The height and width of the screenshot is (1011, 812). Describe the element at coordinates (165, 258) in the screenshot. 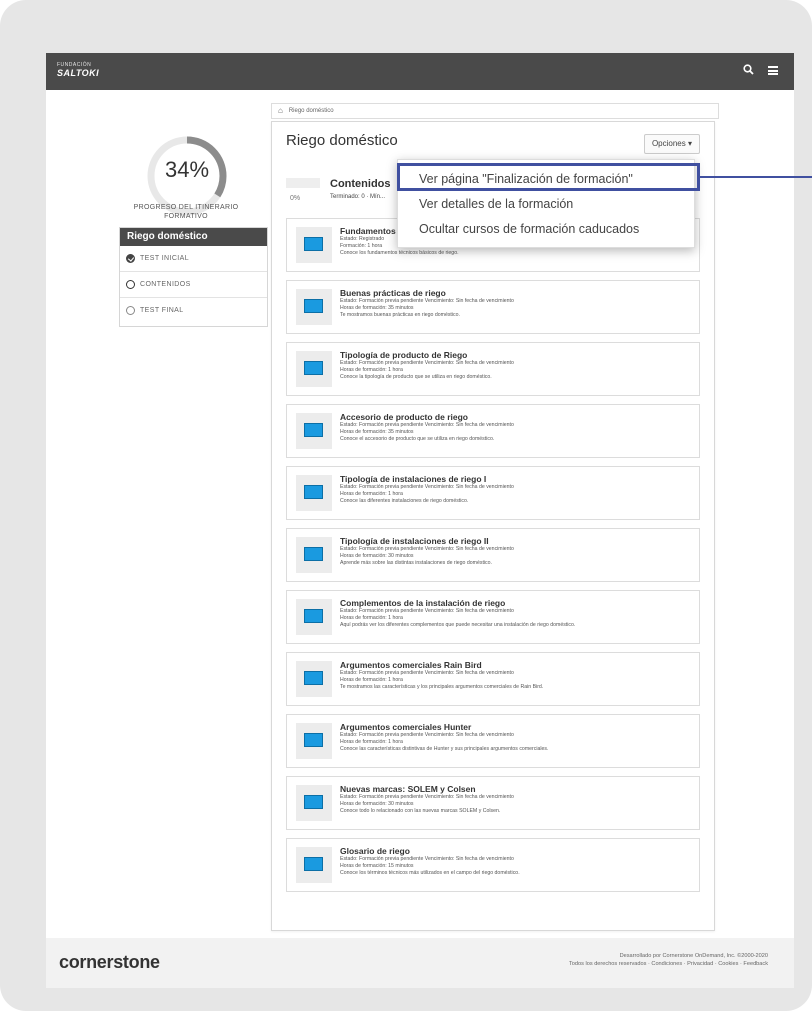

I see `itinerary-item-label: TEST INICIAL` at that location.